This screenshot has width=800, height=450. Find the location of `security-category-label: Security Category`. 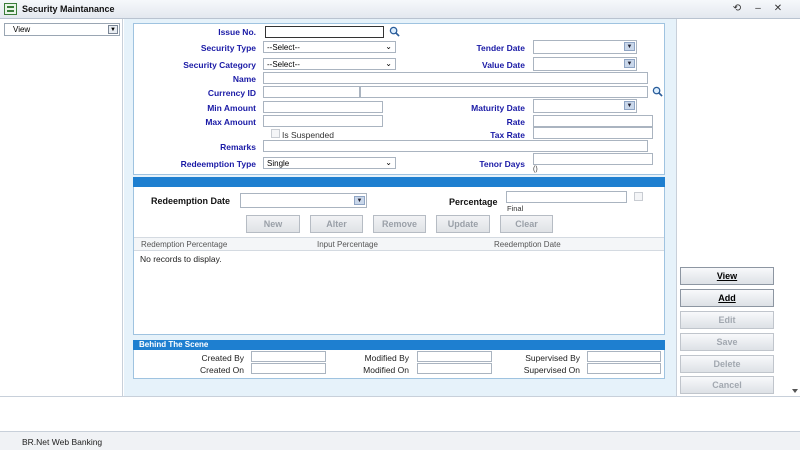

security-category-label: Security Category is located at coordinates (219, 65).